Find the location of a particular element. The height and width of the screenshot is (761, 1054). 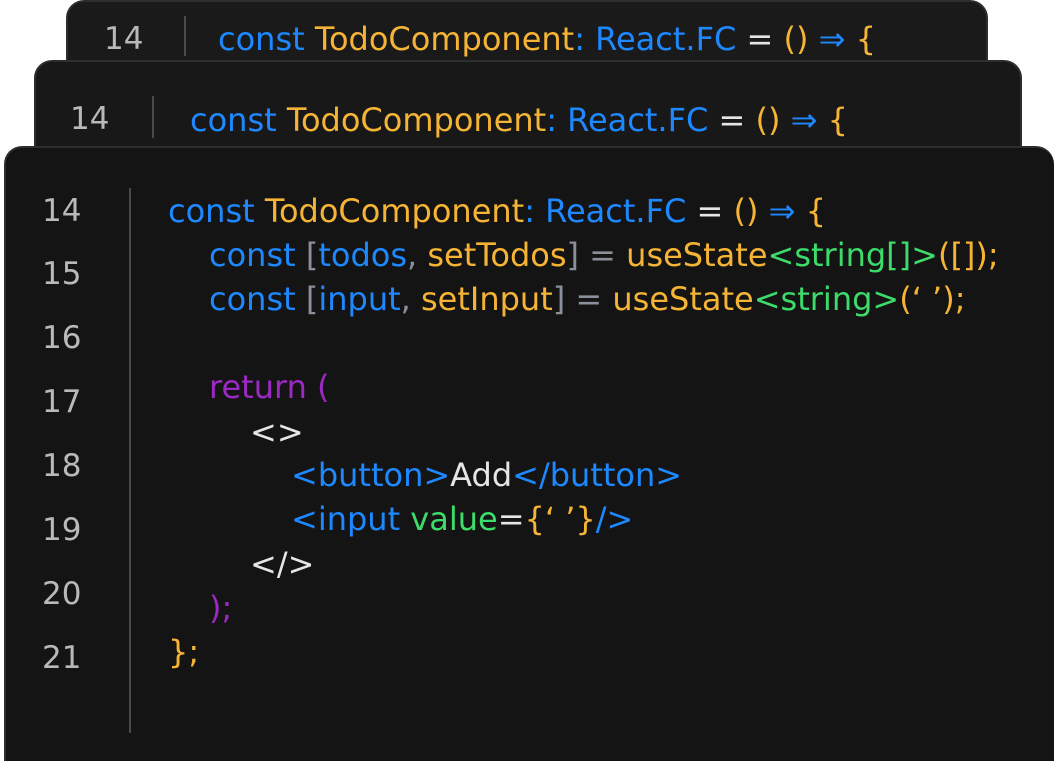

code-token: <button> is located at coordinates (371, 475).